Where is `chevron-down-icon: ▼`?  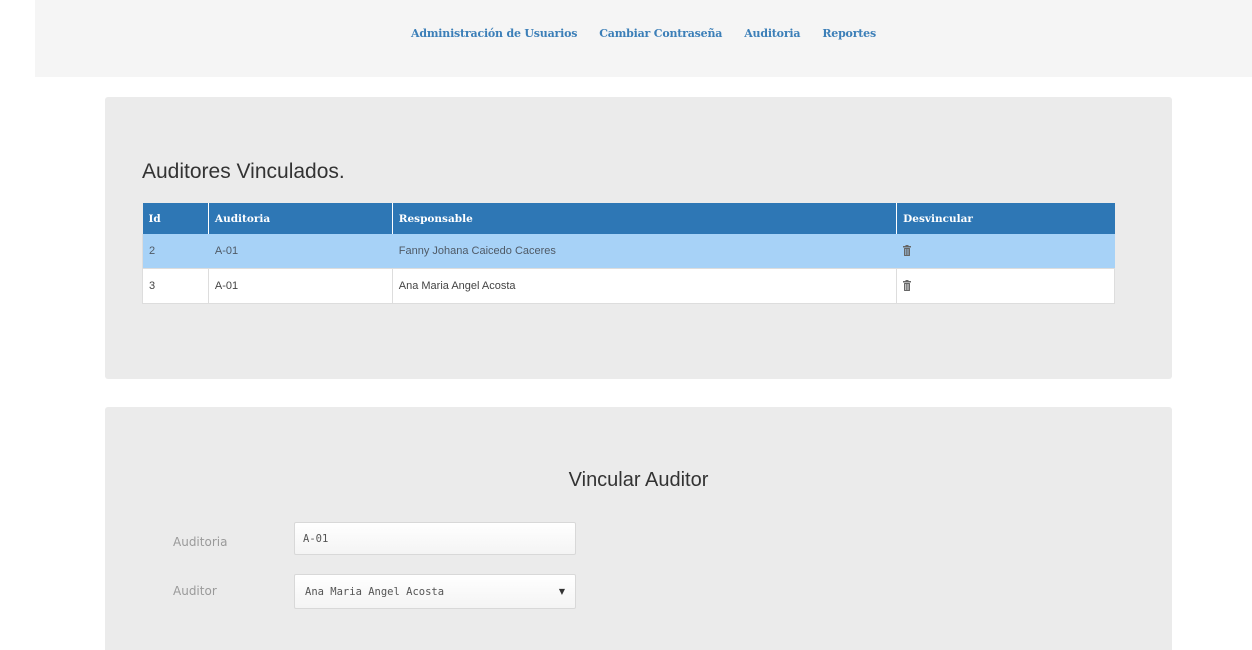
chevron-down-icon: ▼ is located at coordinates (561, 591).